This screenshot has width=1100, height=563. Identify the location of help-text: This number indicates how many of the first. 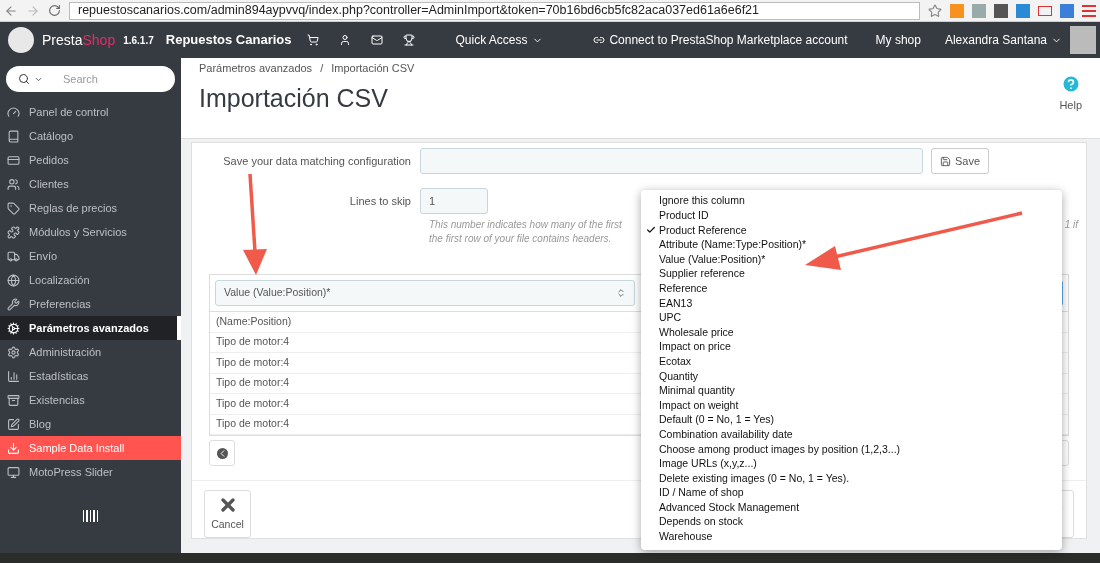
(525, 225).